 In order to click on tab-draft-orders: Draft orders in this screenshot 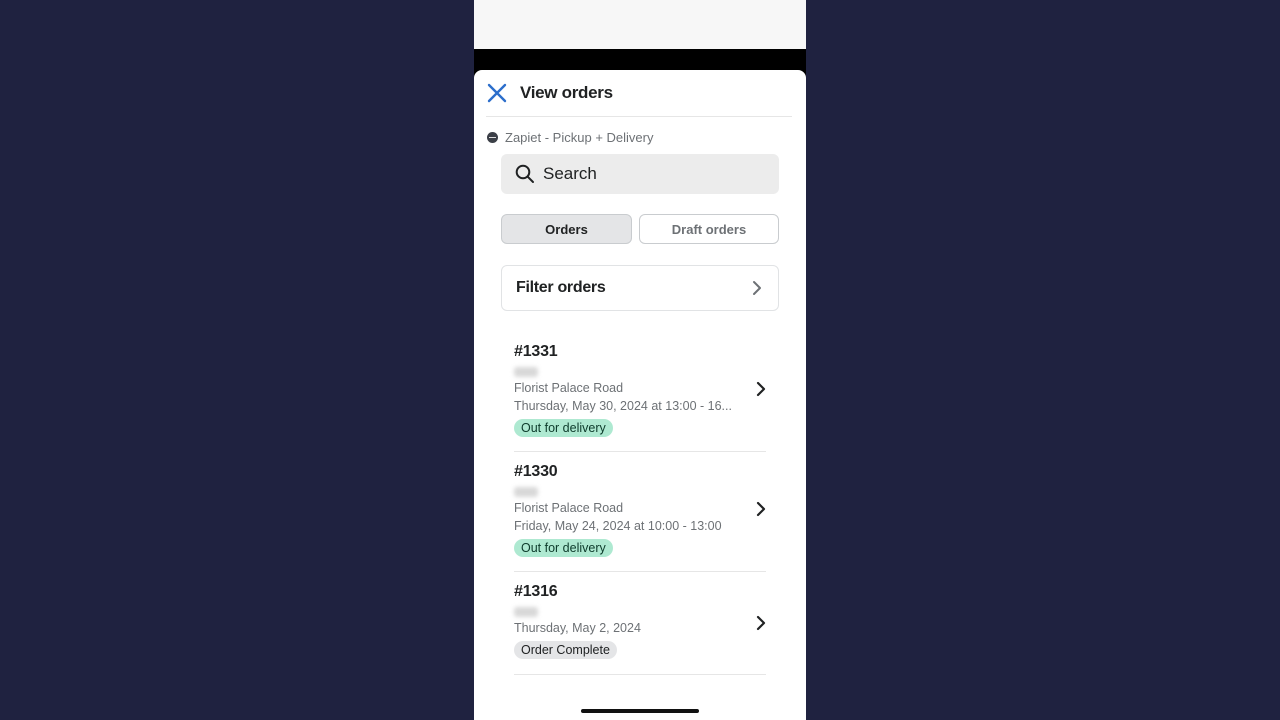, I will do `click(709, 229)`.